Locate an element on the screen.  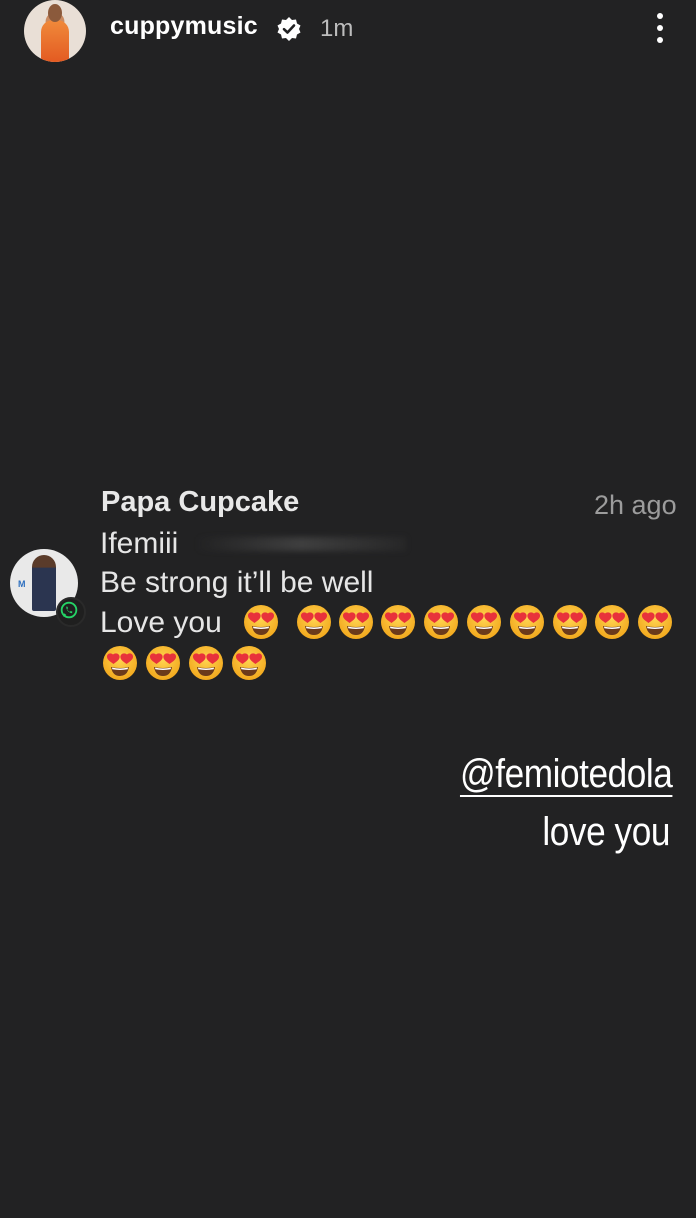
avatar-person is located at coordinates (44, 583).